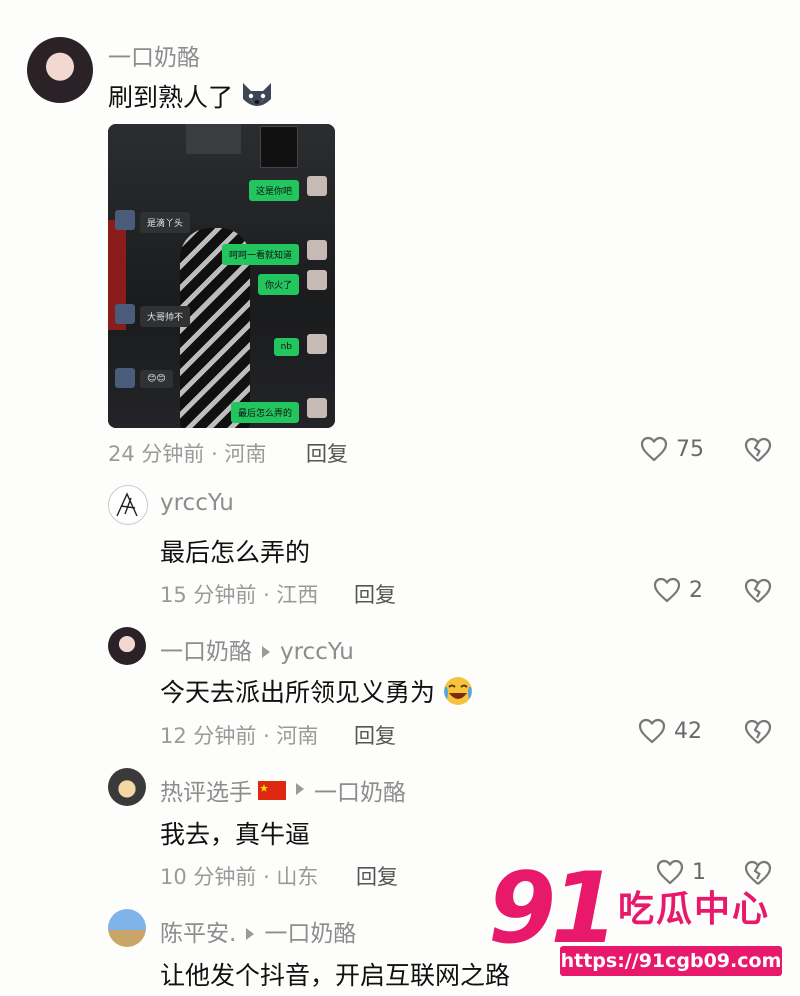  I want to click on comment-author-line: 一口奶酪 yrccYu, so click(257, 649).